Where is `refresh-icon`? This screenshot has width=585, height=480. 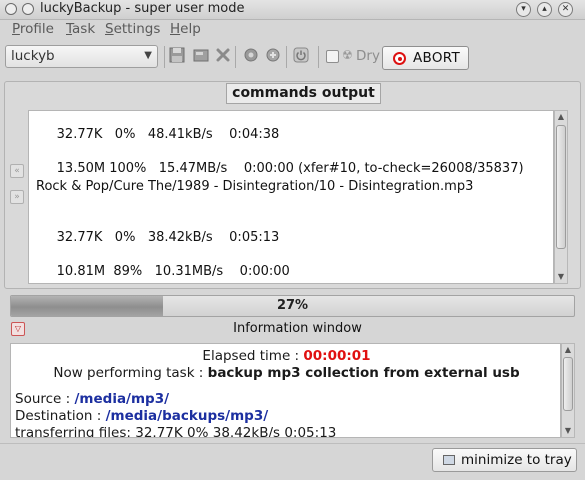
refresh-icon is located at coordinates (251, 56).